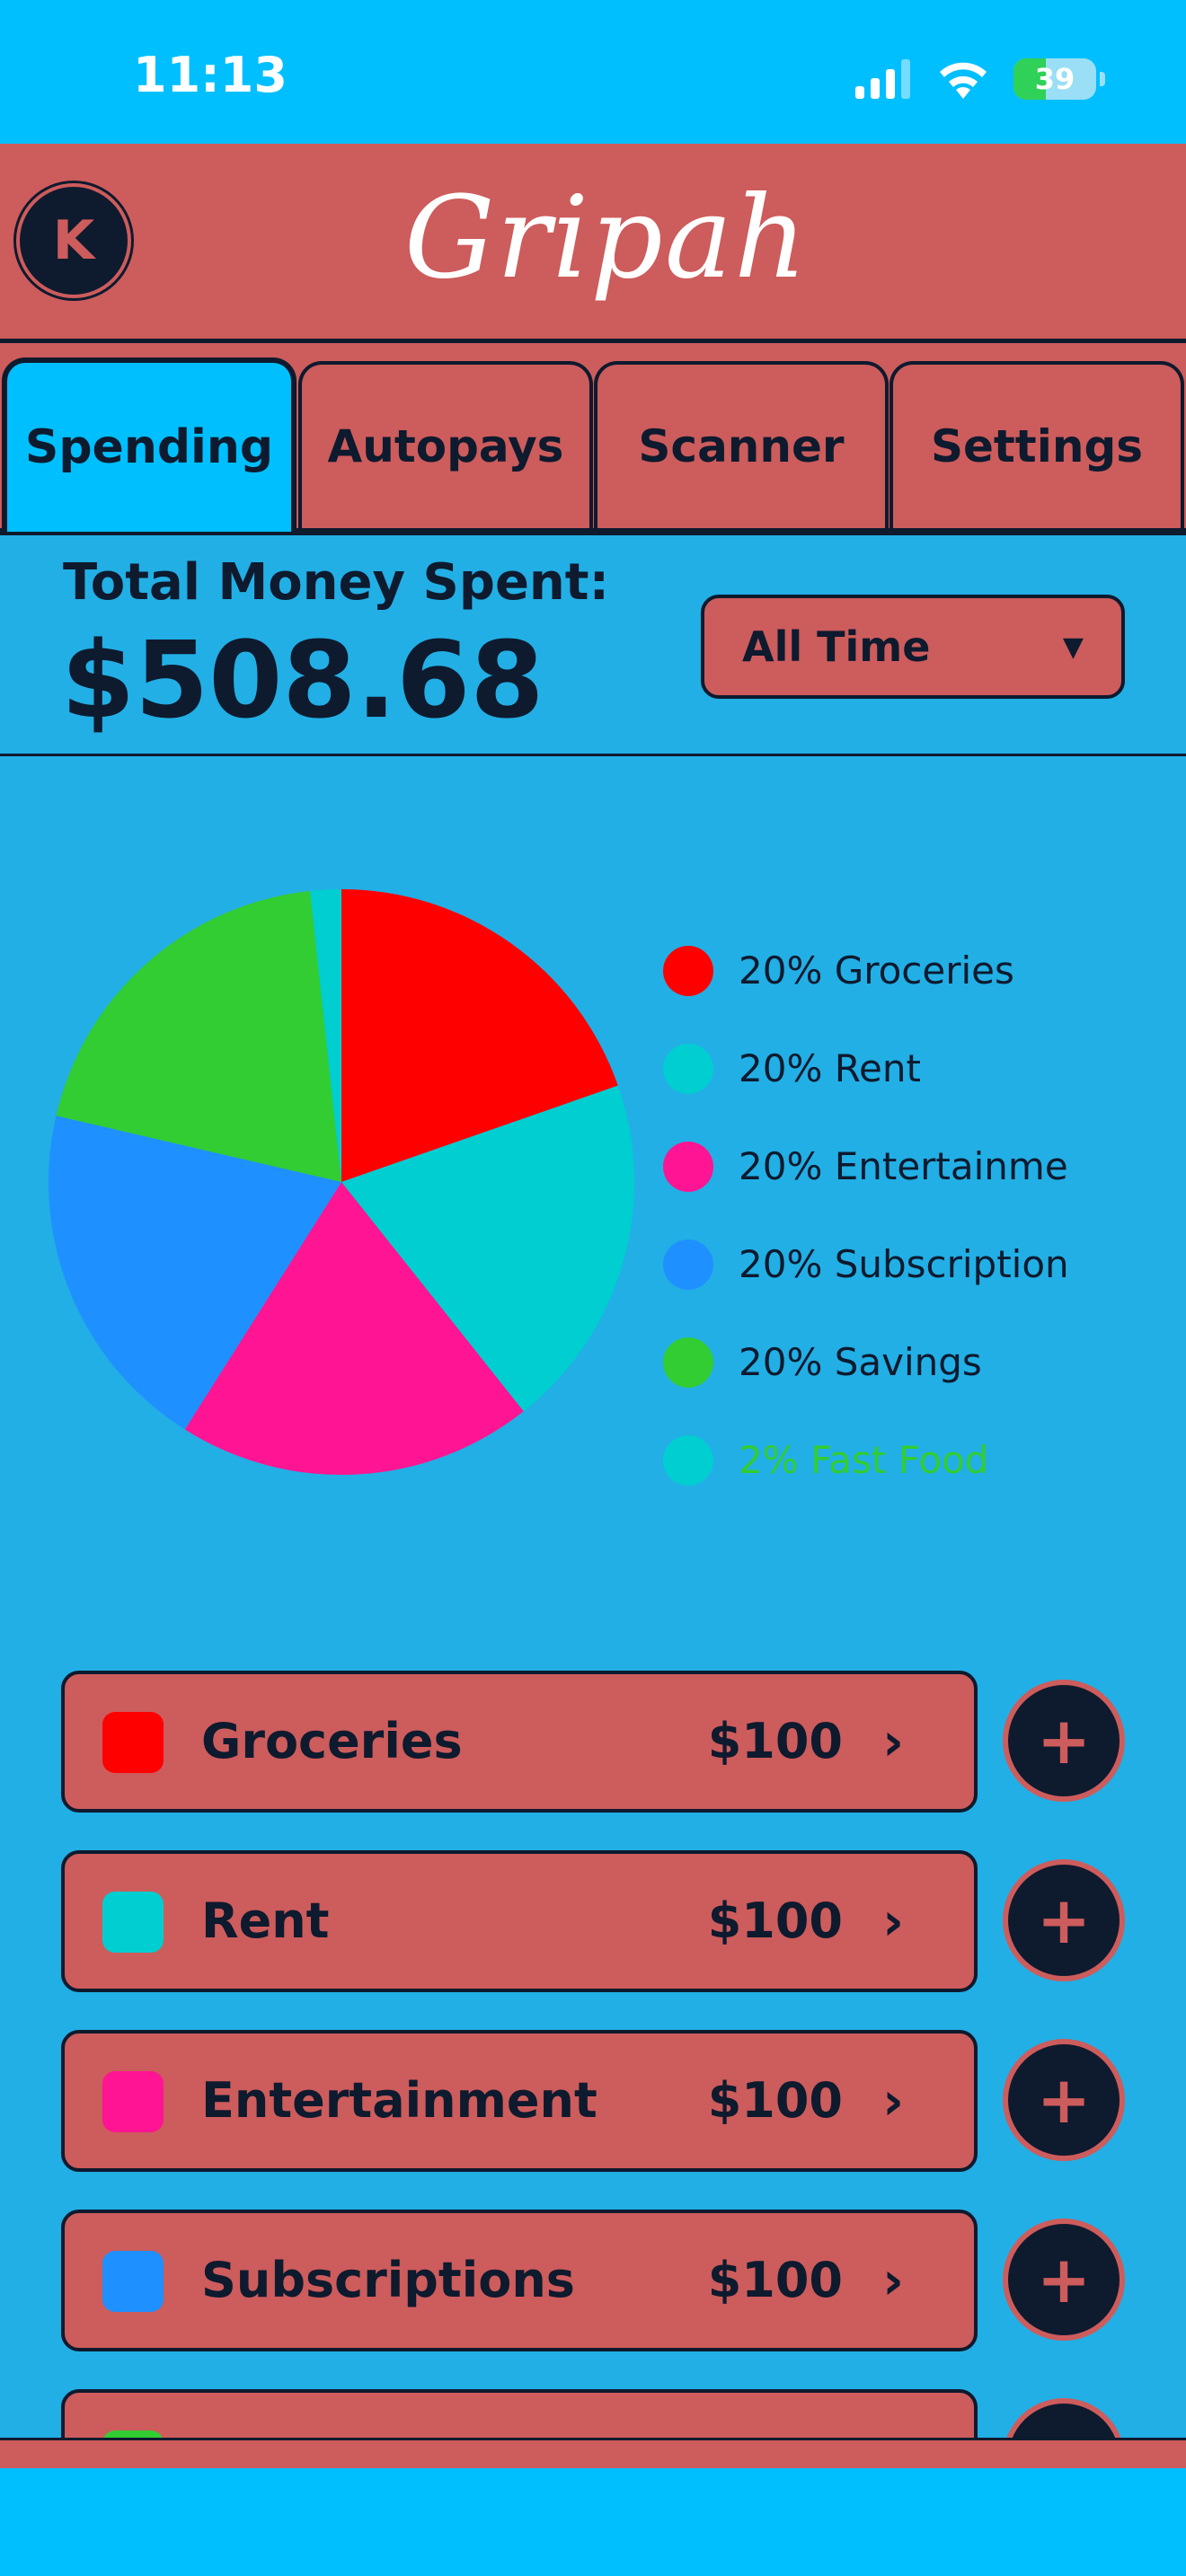  Describe the element at coordinates (1102, 79) in the screenshot. I see `battery-nub` at that location.